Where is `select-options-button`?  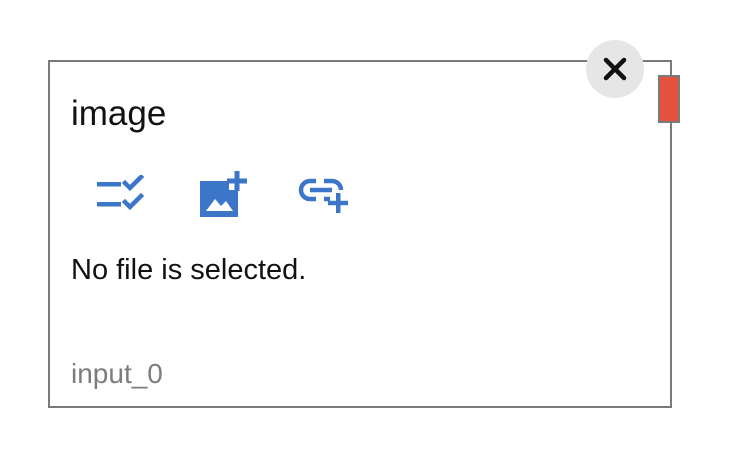
select-options-button is located at coordinates (122, 195).